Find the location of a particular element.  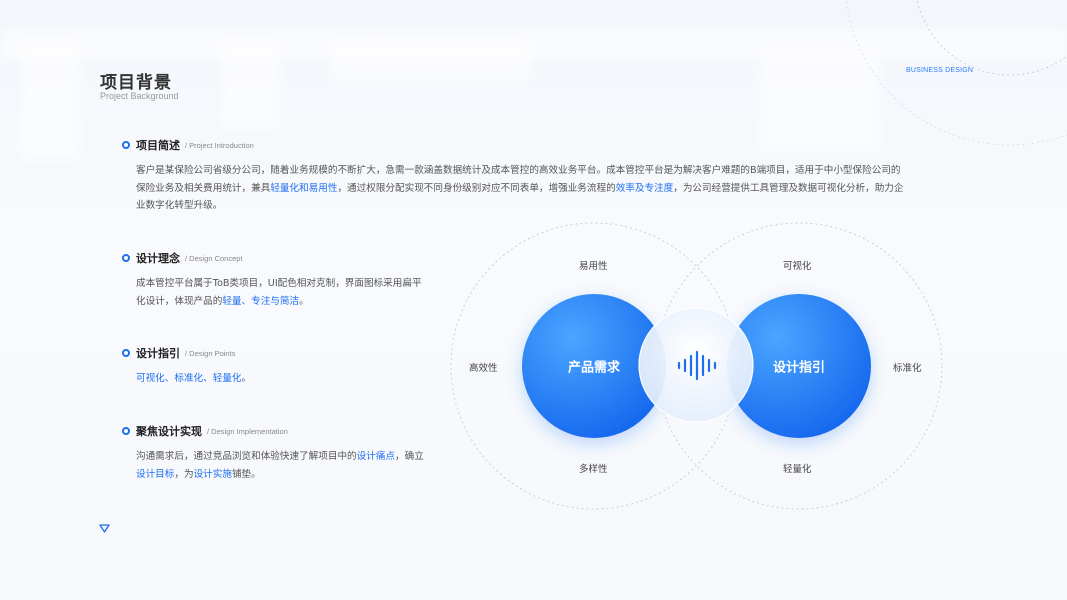

right-circle-label: 设计指引 is located at coordinates (799, 368).